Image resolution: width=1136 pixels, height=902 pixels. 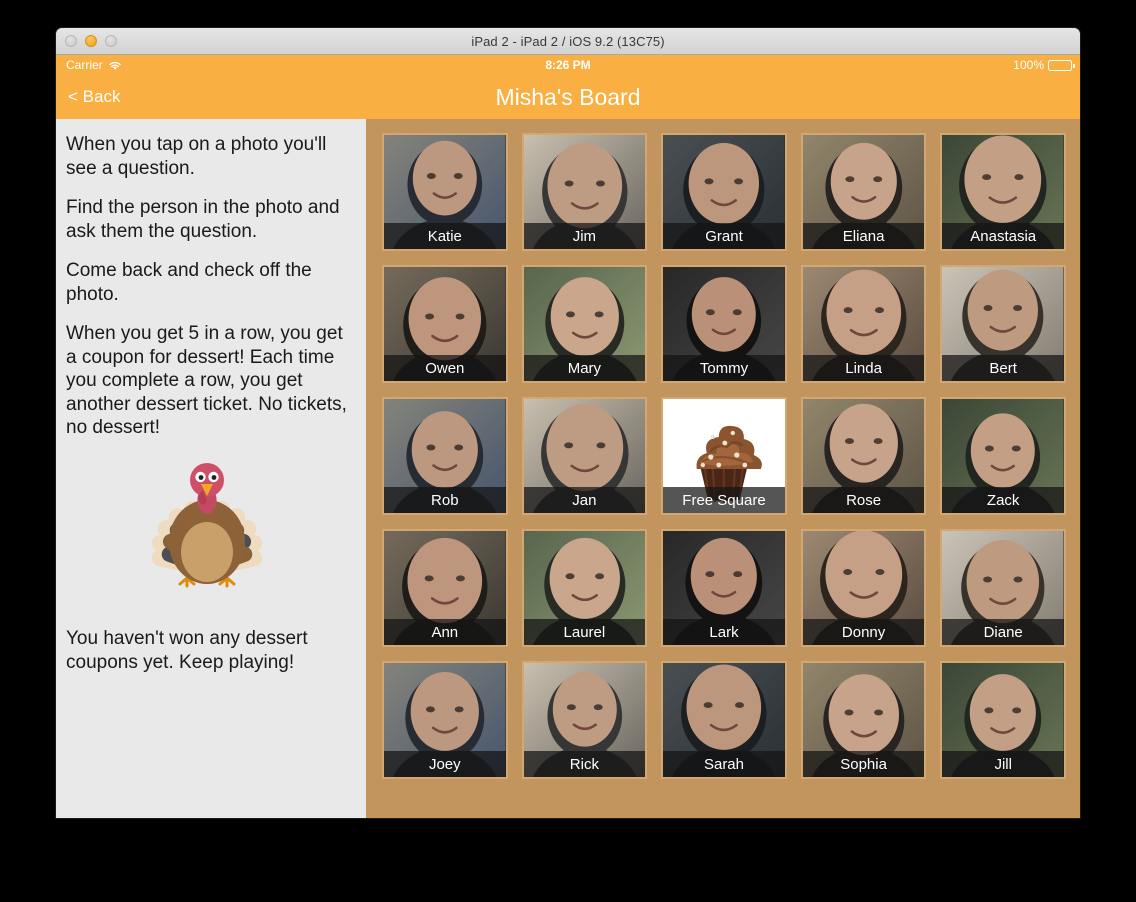 What do you see at coordinates (1003, 456) in the screenshot?
I see `board-tile: Zack` at bounding box center [1003, 456].